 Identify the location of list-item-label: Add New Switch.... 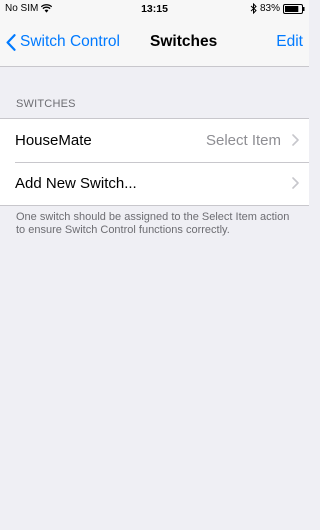
(76, 183).